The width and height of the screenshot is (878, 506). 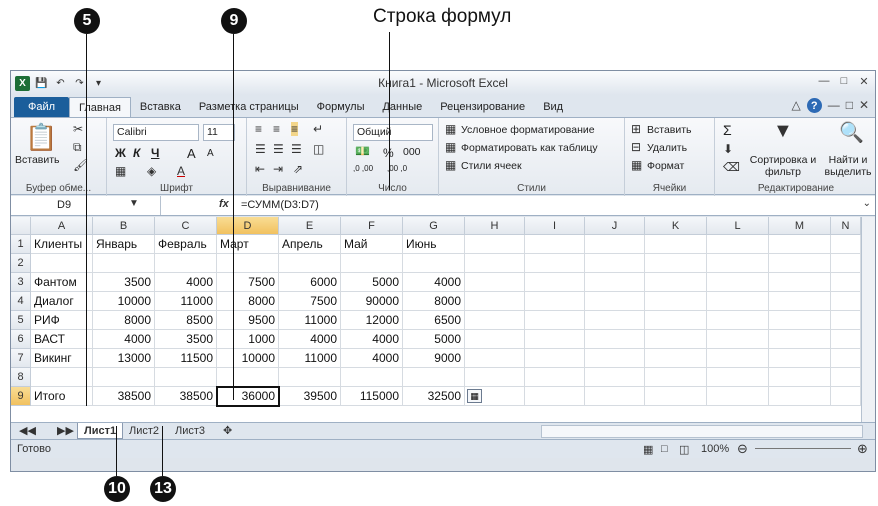 What do you see at coordinates (227, 431) in the screenshot?
I see `insert-sheet-icon: ✥` at bounding box center [227, 431].